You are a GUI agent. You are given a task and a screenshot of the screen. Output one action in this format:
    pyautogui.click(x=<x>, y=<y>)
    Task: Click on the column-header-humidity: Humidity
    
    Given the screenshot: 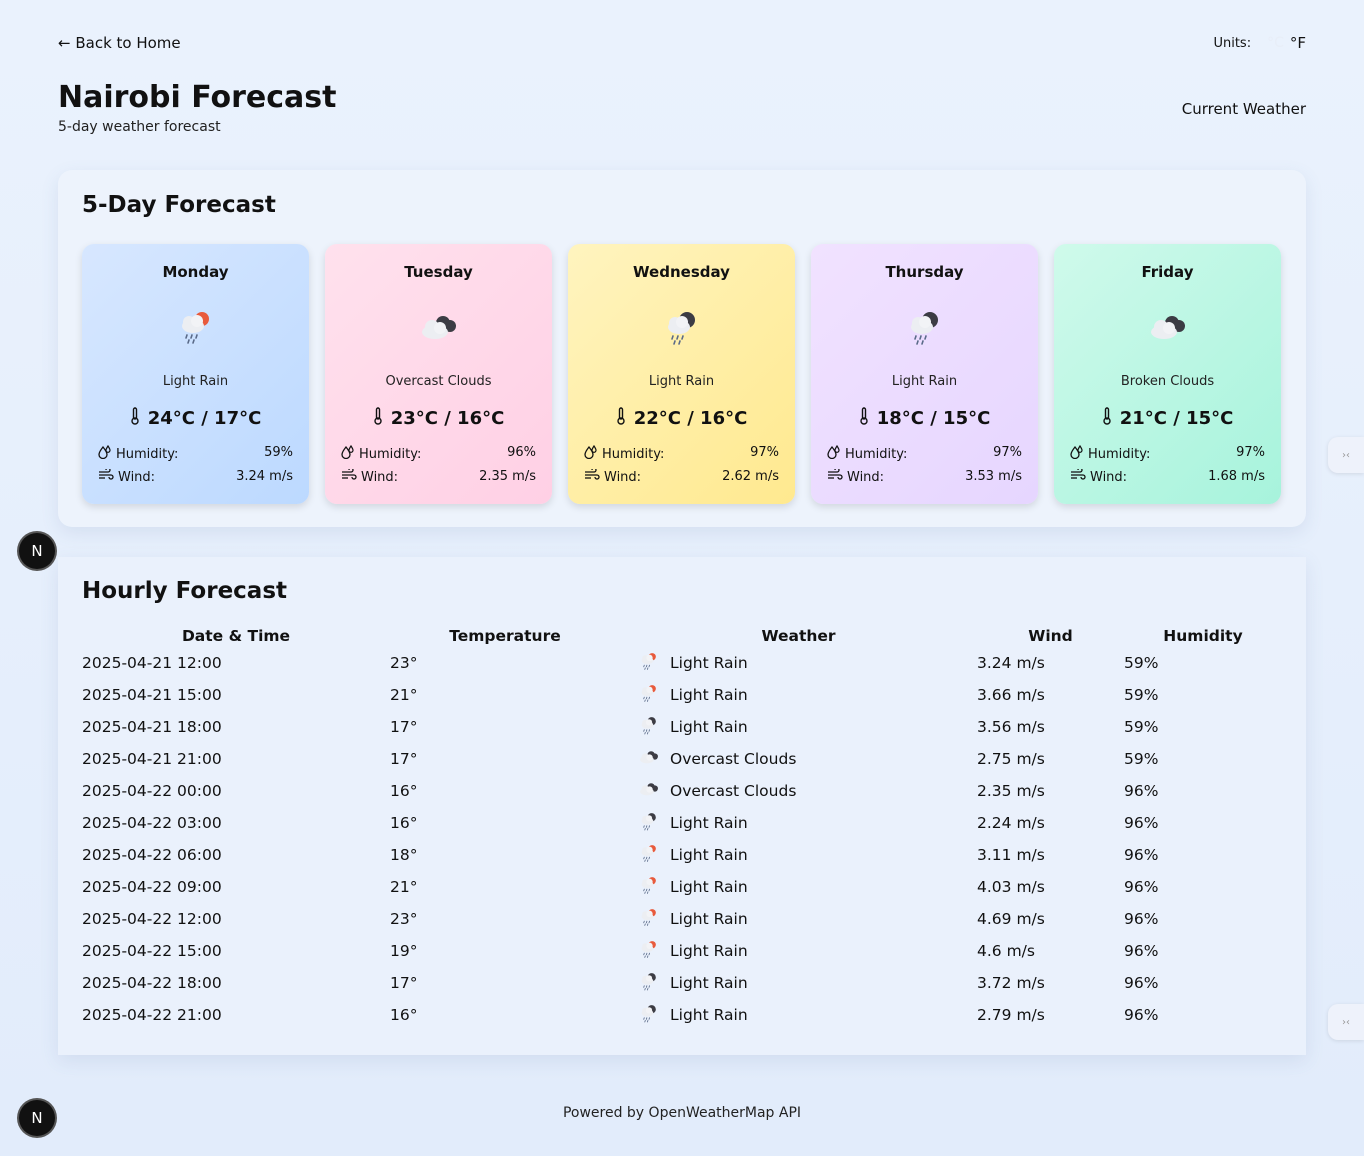 What is the action you would take?
    pyautogui.click(x=1203, y=636)
    